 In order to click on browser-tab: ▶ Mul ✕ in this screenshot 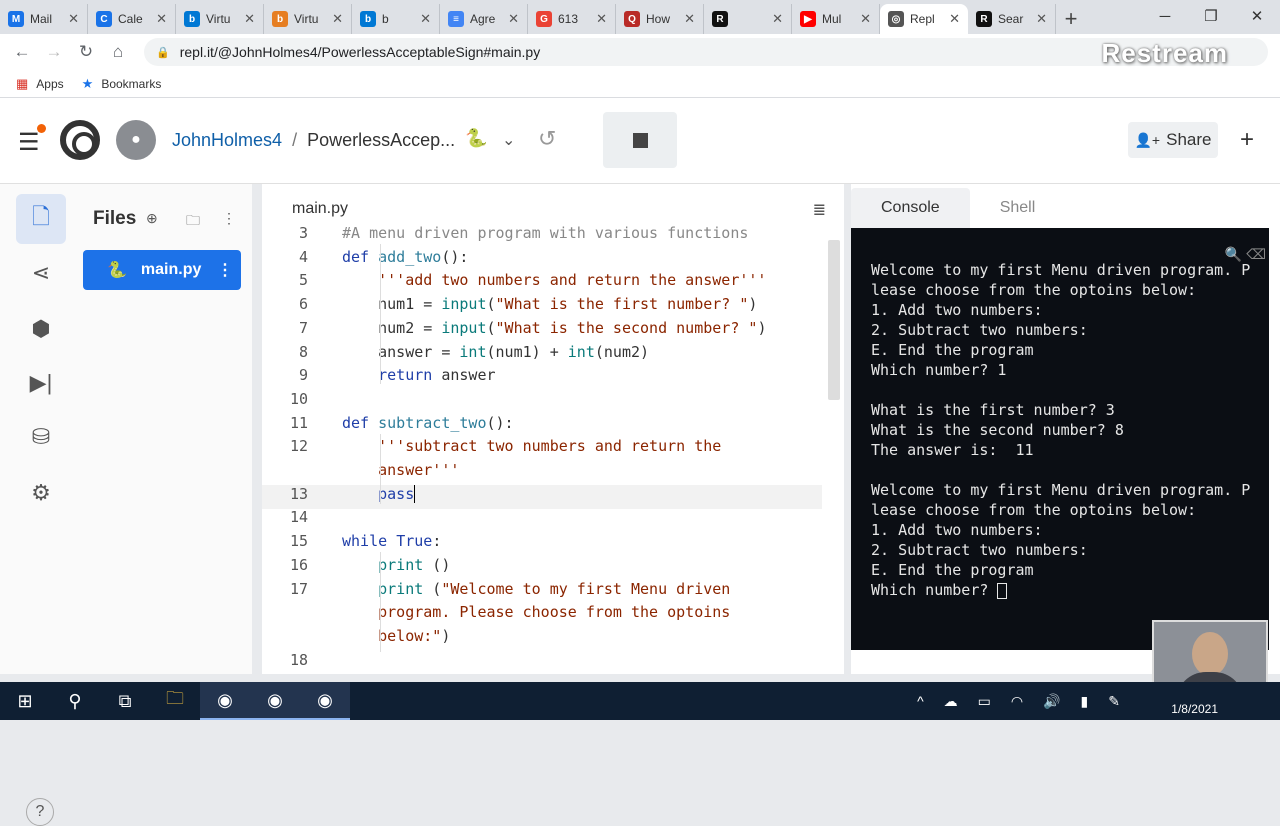, I will do `click(836, 19)`.